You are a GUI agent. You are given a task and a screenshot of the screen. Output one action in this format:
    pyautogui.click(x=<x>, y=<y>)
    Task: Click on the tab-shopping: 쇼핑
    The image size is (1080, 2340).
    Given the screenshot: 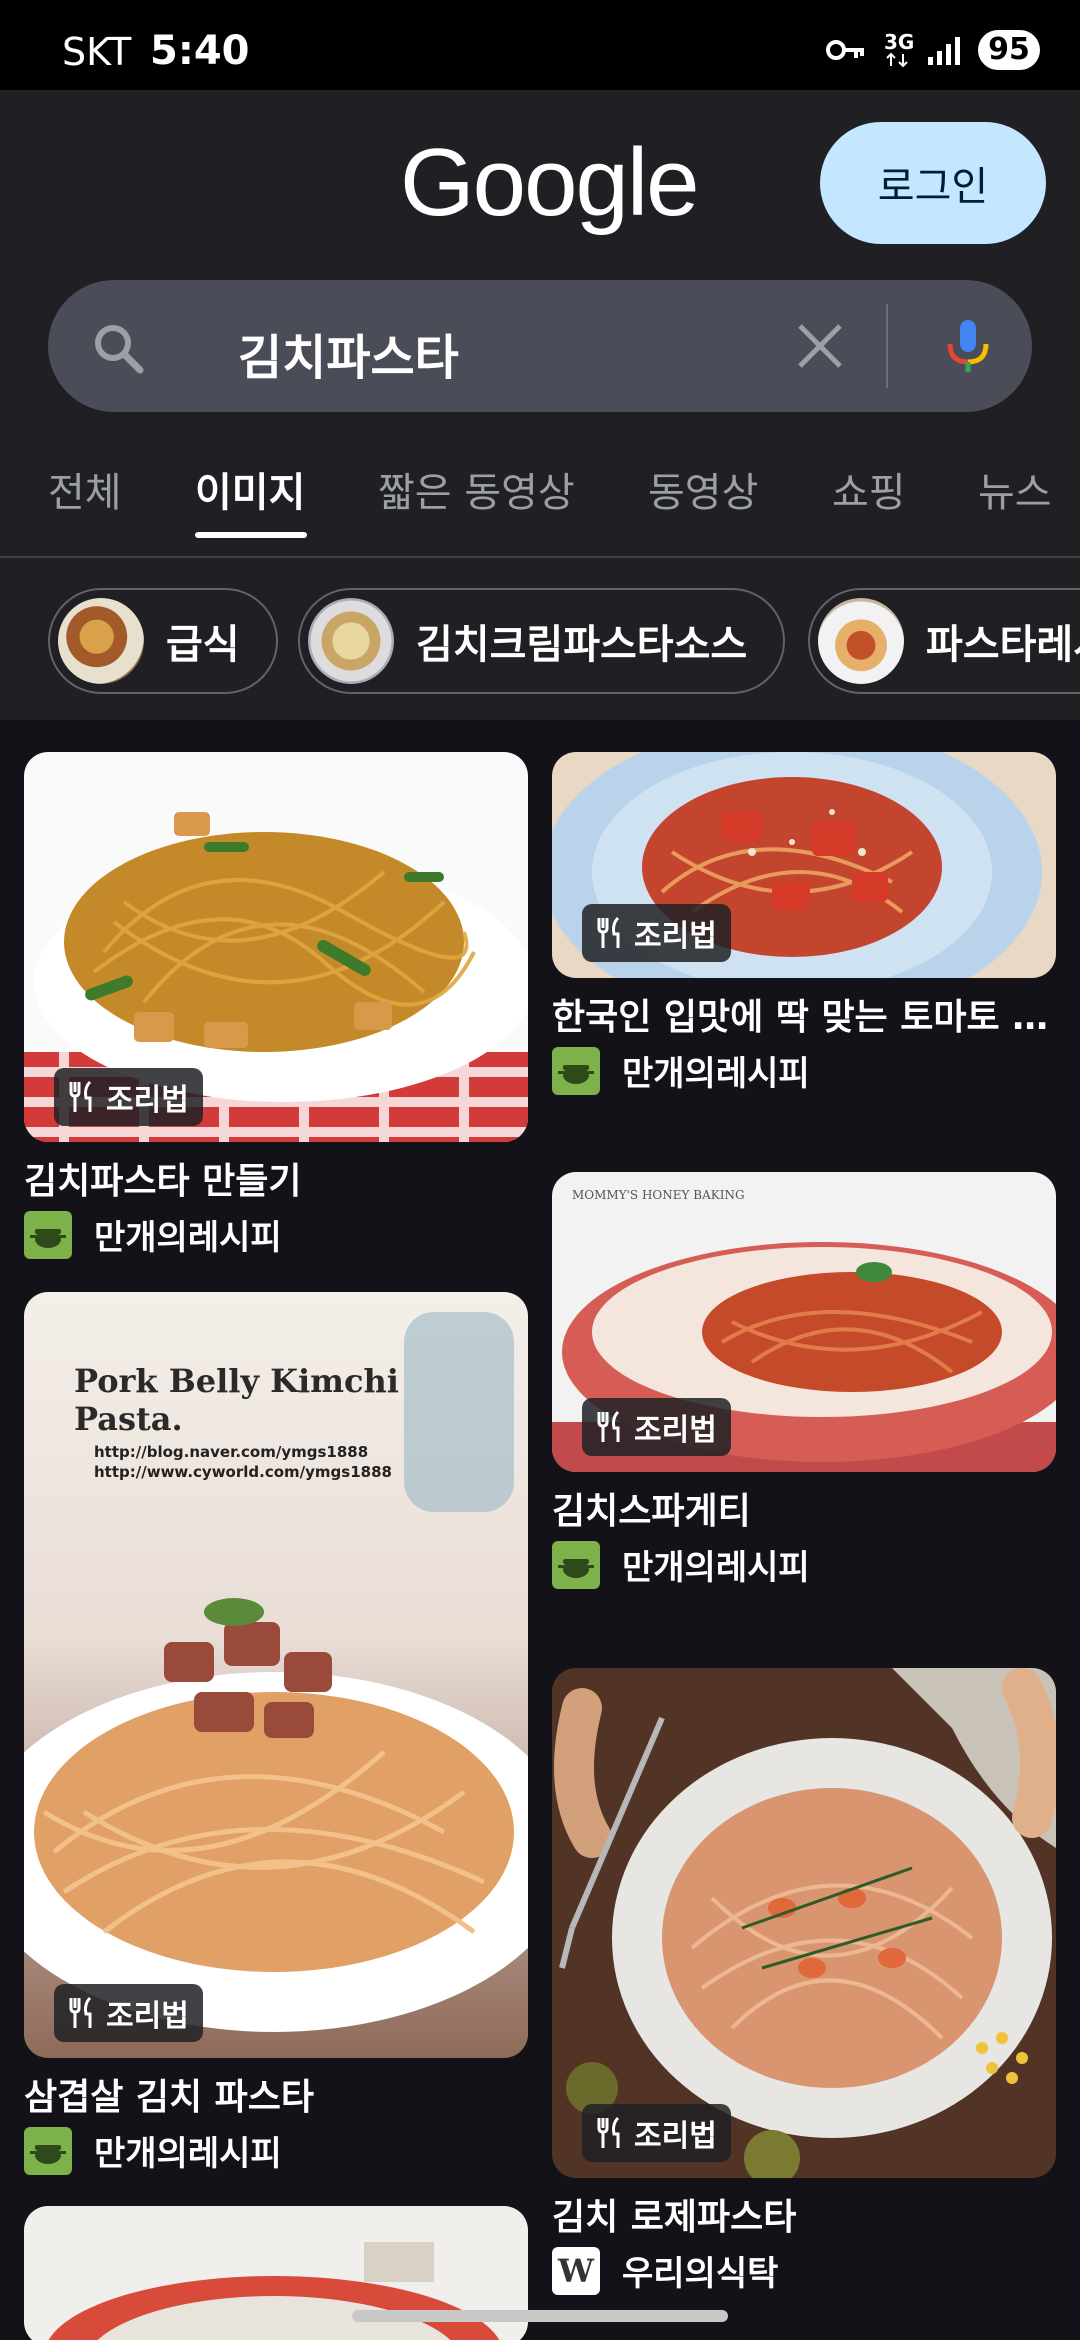 What is the action you would take?
    pyautogui.click(x=869, y=489)
    